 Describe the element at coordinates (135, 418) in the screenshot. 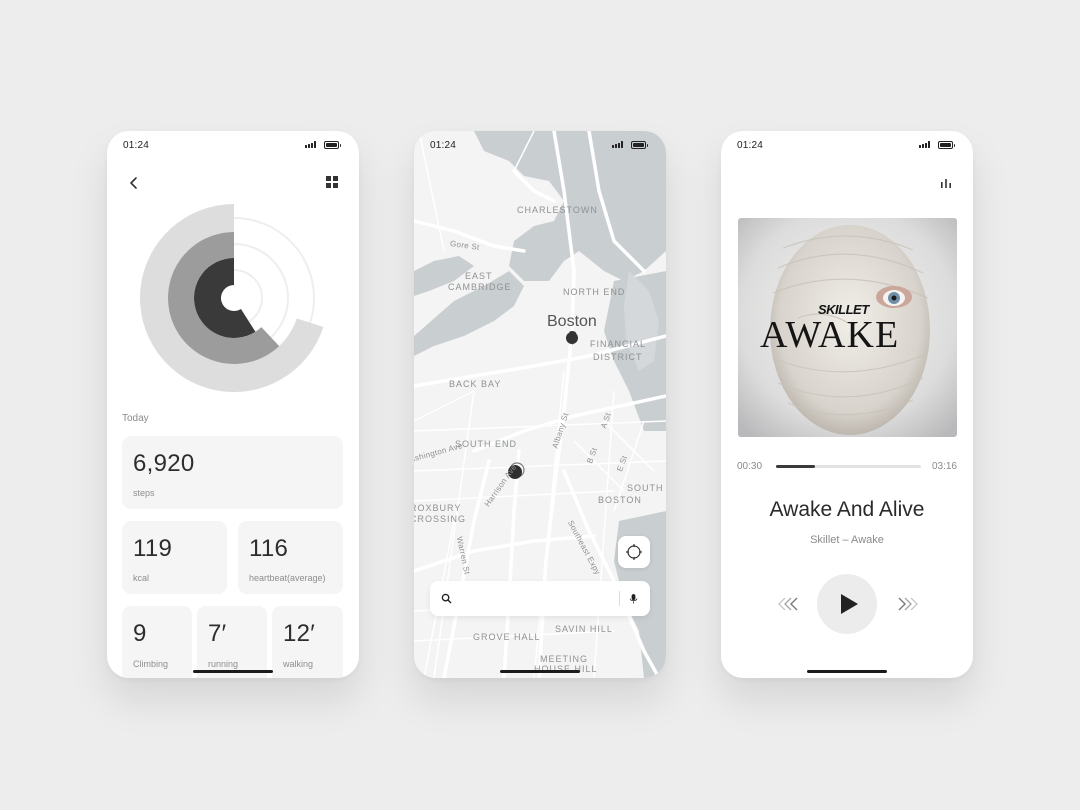

I see `today-label: Today` at that location.